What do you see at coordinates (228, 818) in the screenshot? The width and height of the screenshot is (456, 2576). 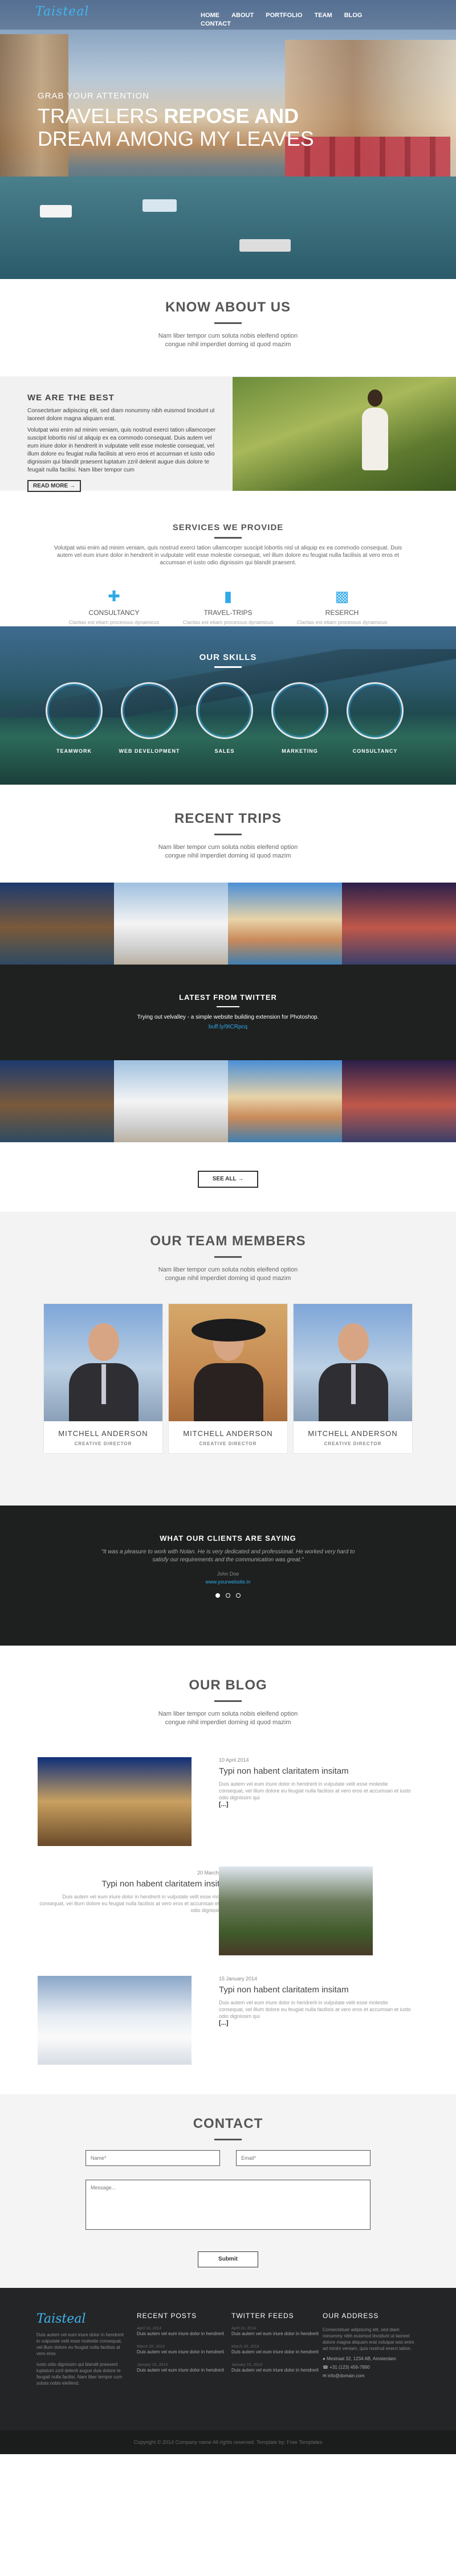 I see `trips-title: RECENT TRIPS` at bounding box center [228, 818].